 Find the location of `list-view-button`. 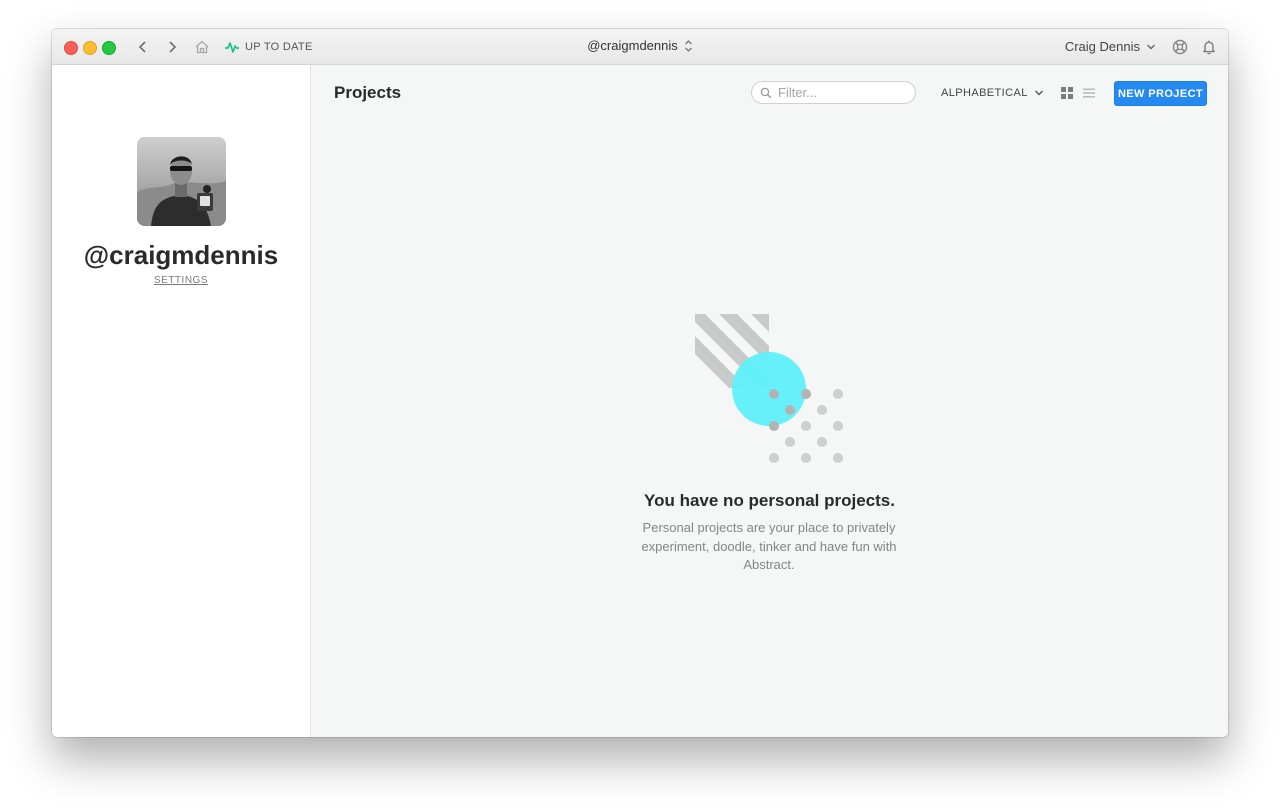

list-view-button is located at coordinates (1089, 93).